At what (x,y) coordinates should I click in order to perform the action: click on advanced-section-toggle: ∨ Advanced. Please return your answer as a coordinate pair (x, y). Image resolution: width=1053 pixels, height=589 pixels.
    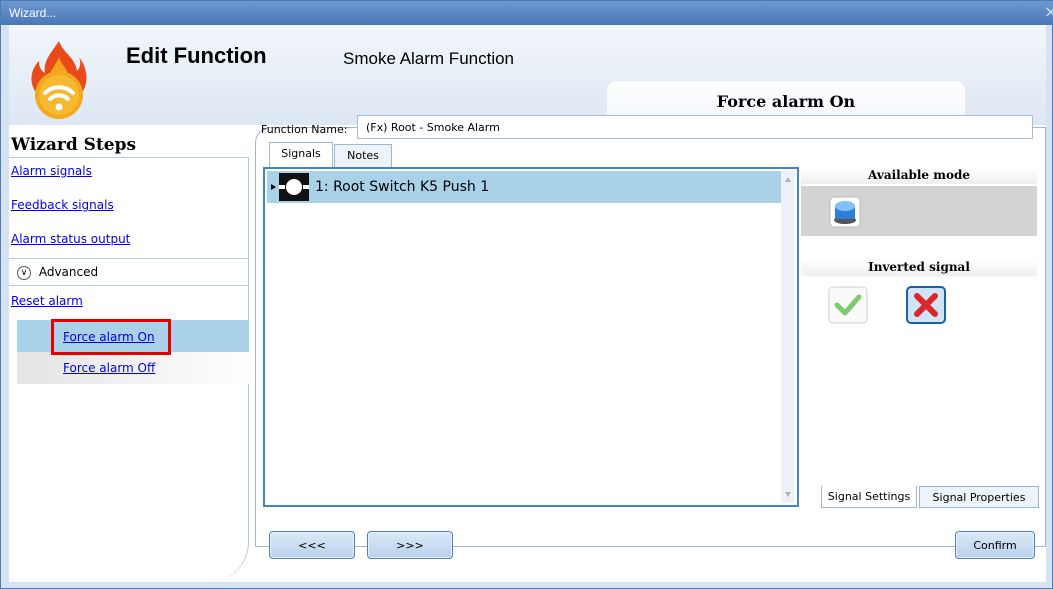
    Looking at the image, I should click on (129, 272).